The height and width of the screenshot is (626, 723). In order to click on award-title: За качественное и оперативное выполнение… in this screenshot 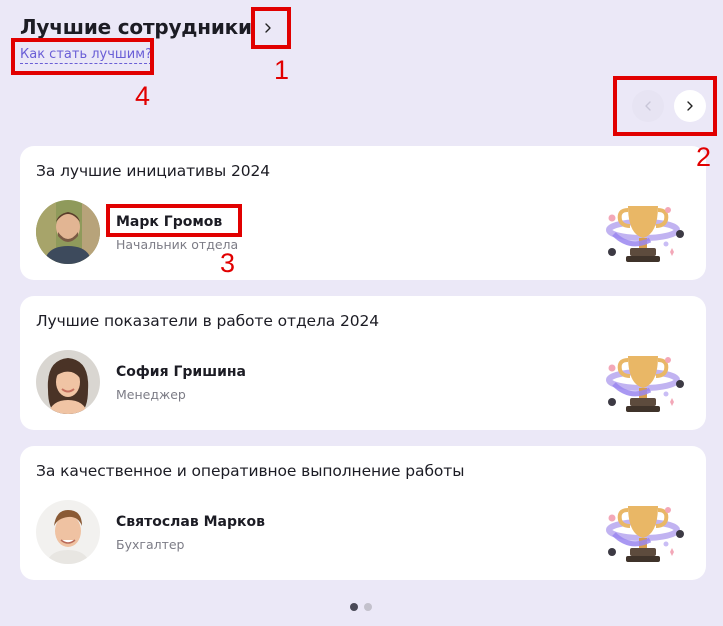, I will do `click(250, 471)`.